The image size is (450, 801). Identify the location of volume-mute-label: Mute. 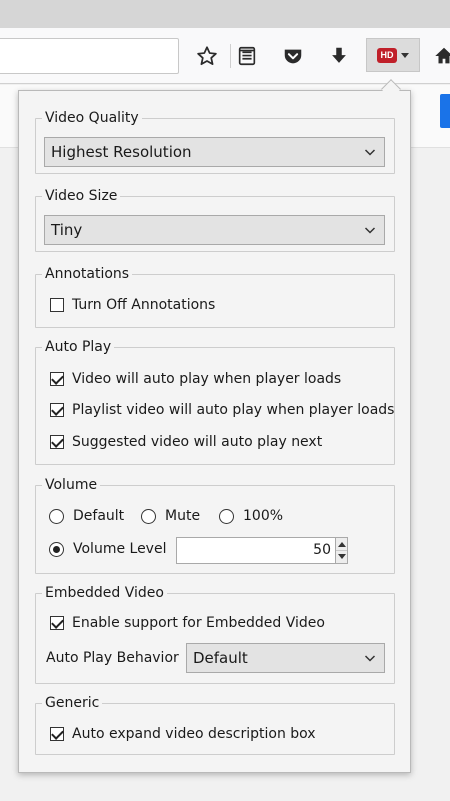
(183, 516).